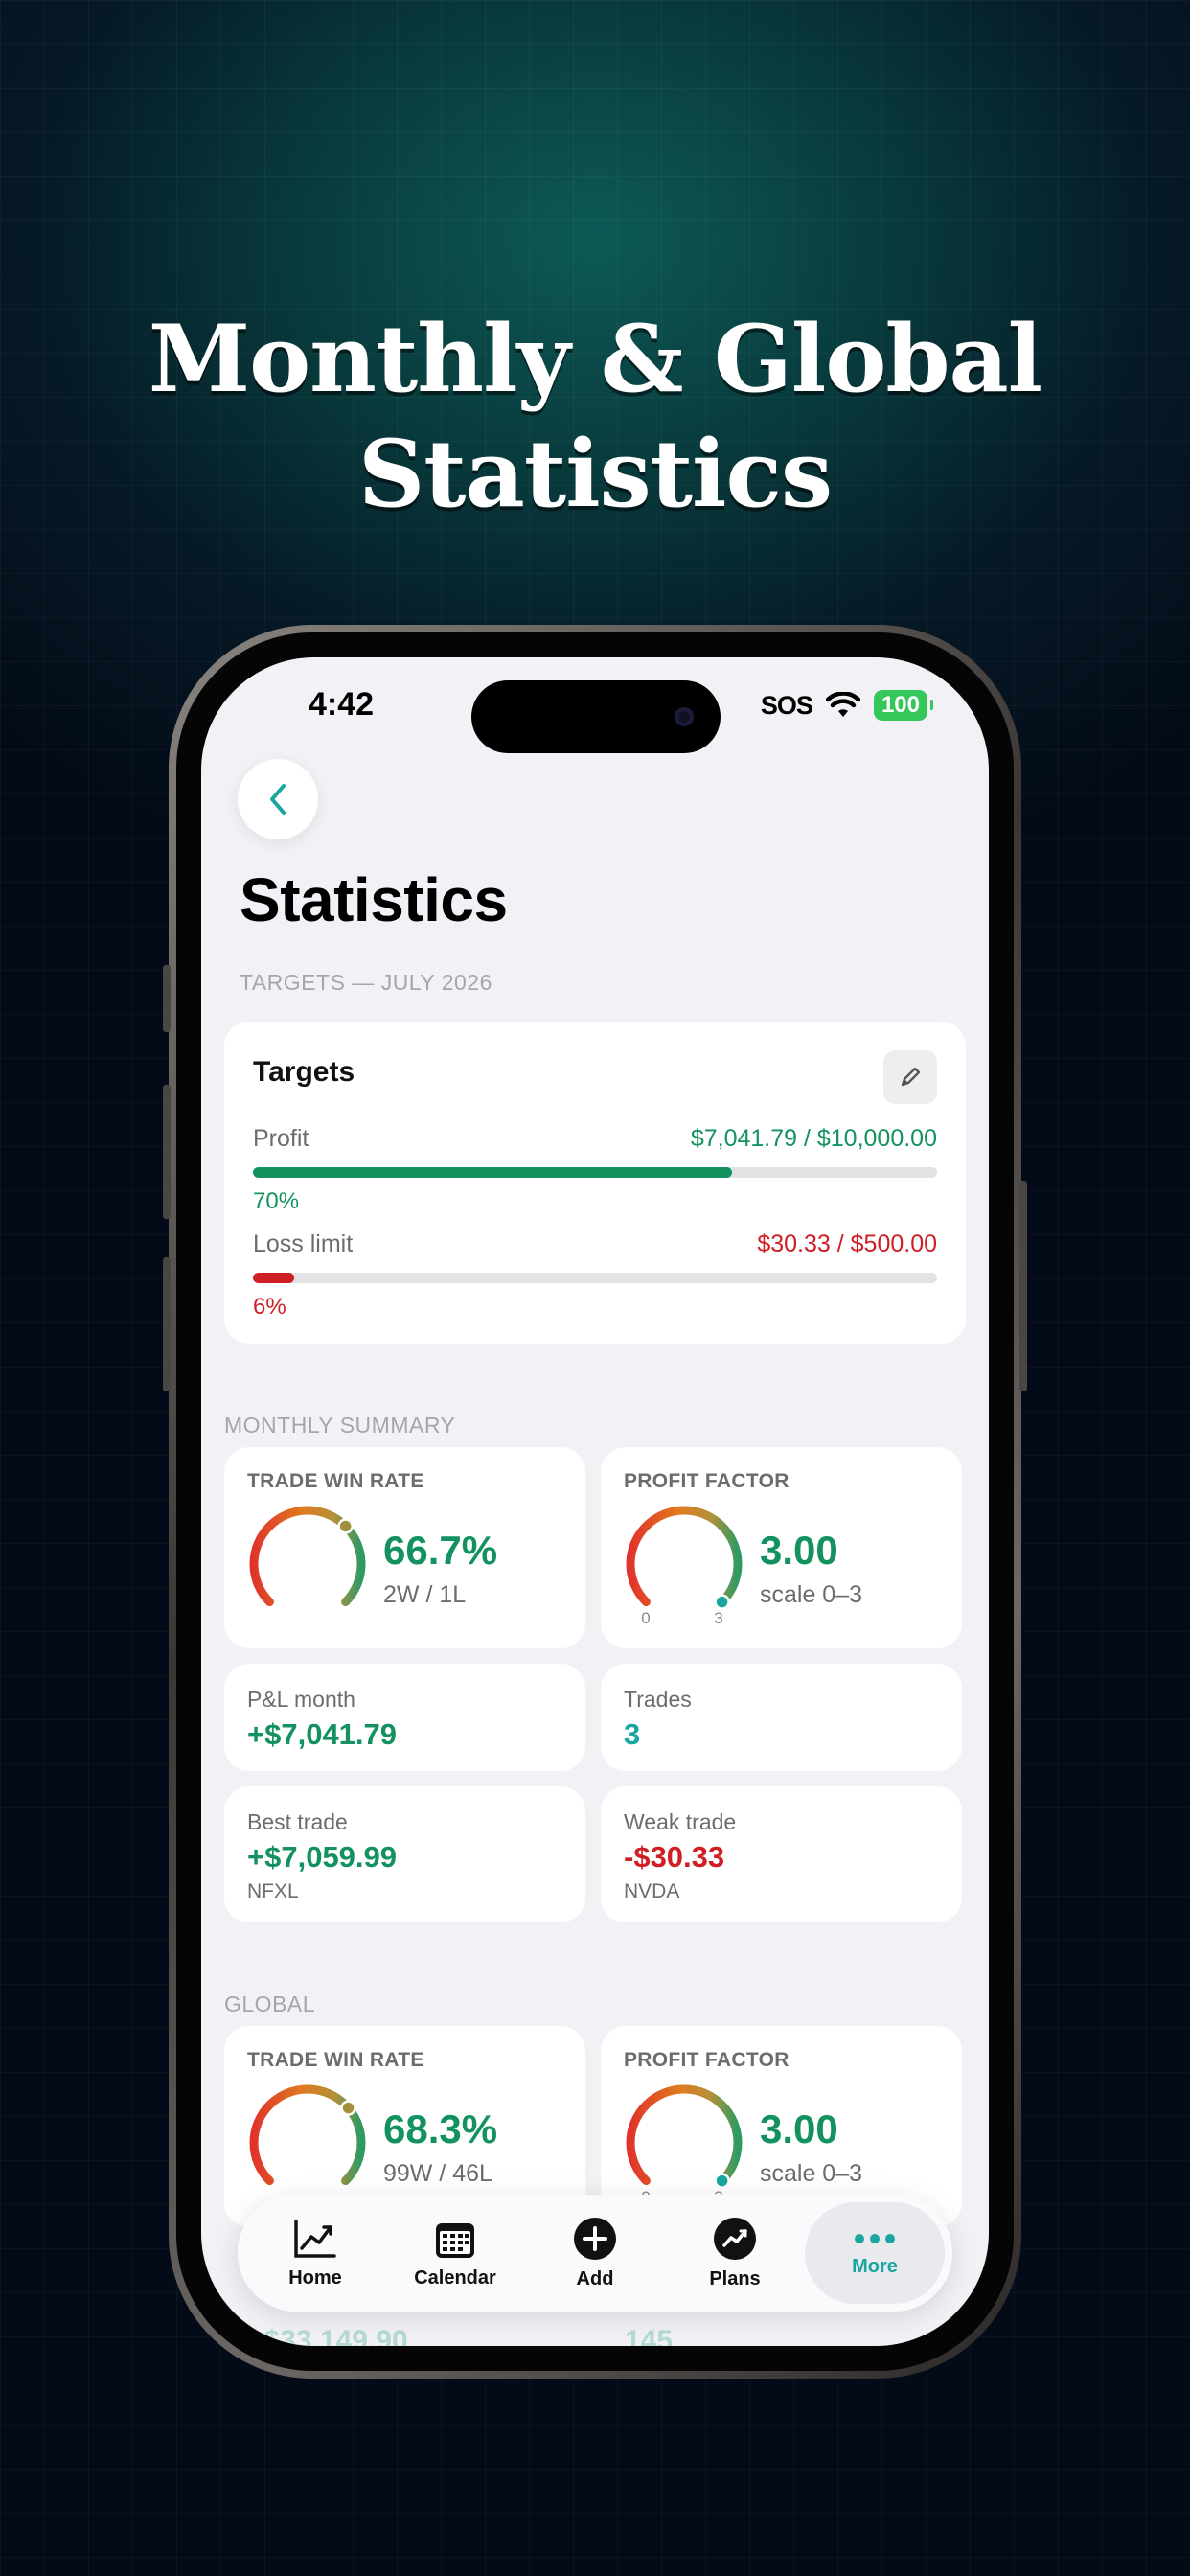 The width and height of the screenshot is (1190, 2576). What do you see at coordinates (735, 2278) in the screenshot?
I see `tab-plans-label: Plans` at bounding box center [735, 2278].